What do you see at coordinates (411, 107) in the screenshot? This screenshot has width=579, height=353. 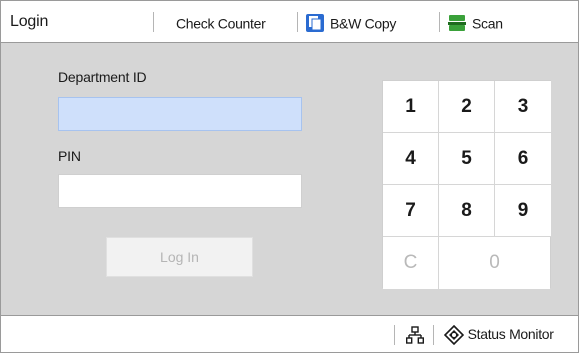 I see `key-1: 1` at bounding box center [411, 107].